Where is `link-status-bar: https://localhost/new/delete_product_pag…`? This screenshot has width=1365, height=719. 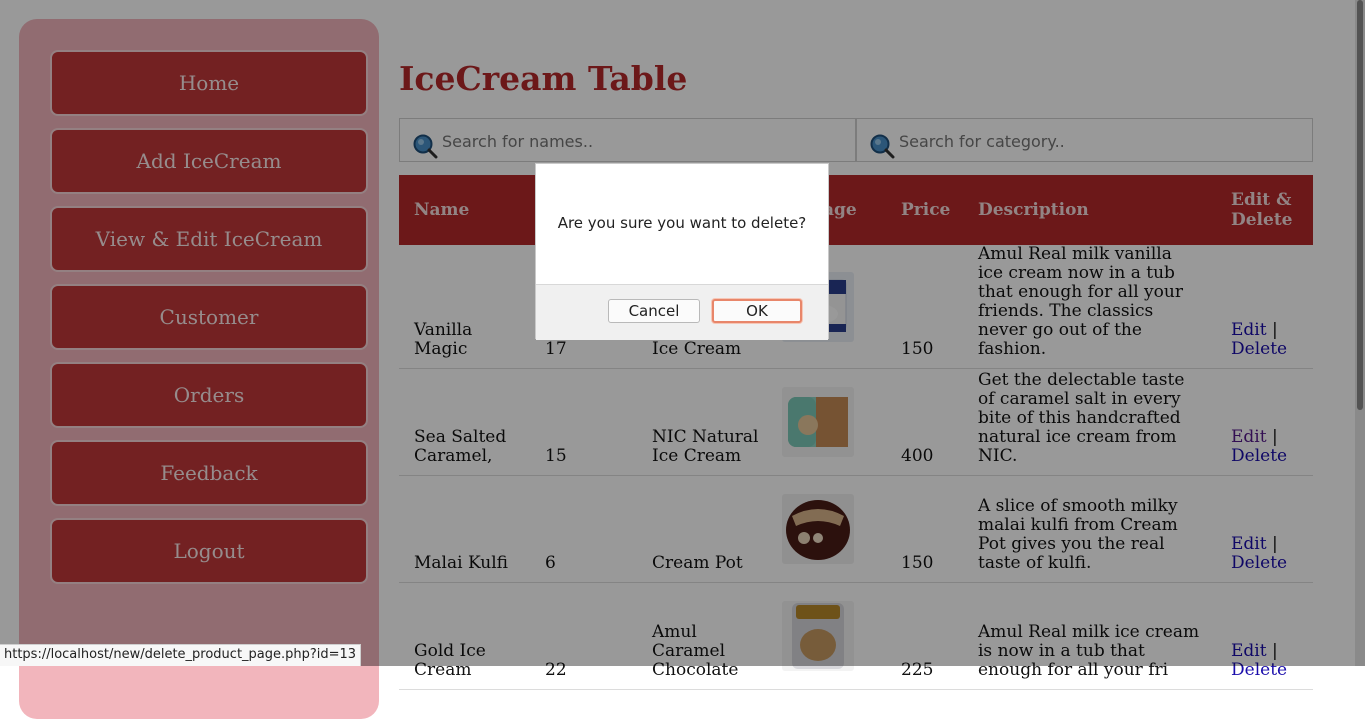
link-status-bar: https://localhost/new/delete_product_pag… is located at coordinates (181, 655).